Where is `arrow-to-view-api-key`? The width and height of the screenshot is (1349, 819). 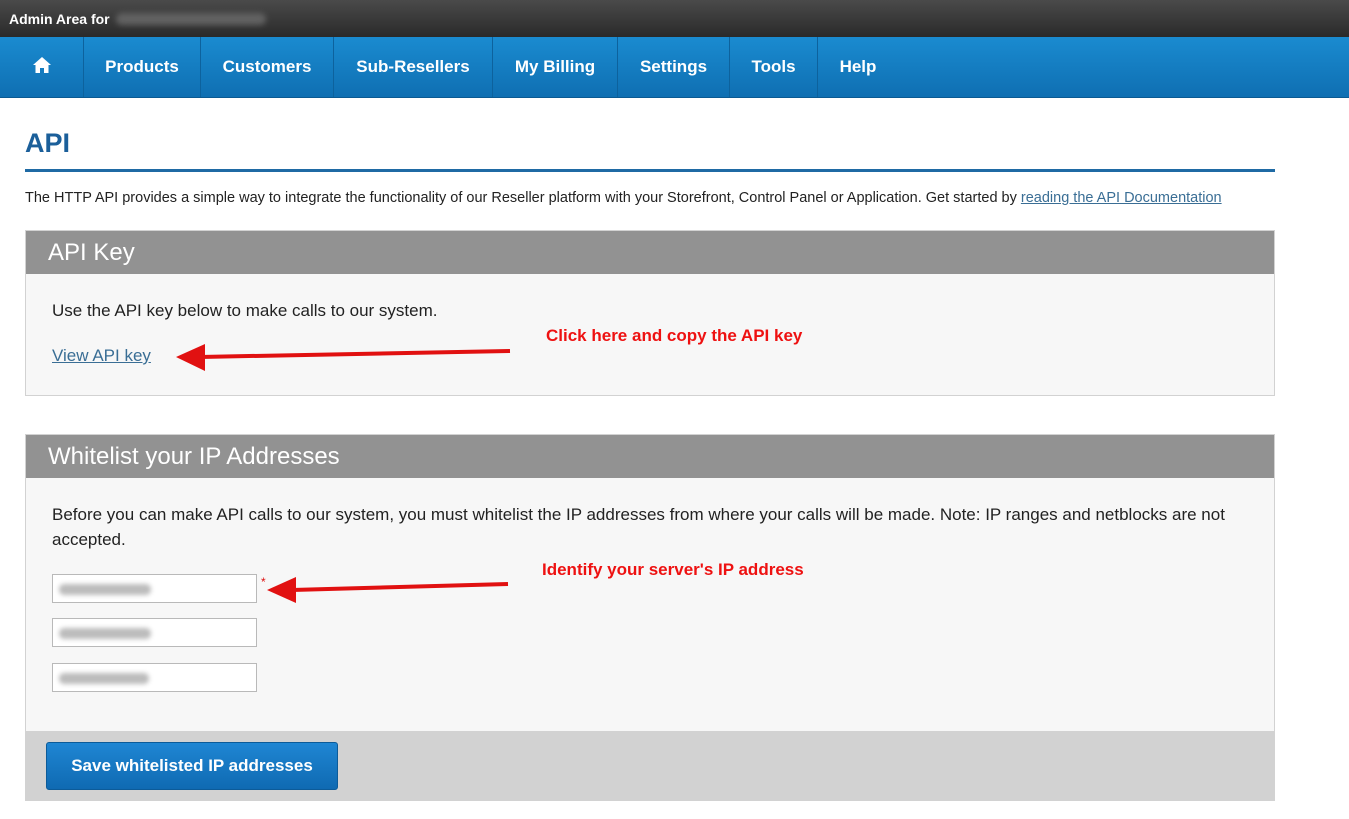
arrow-to-view-api-key is located at coordinates (343, 357).